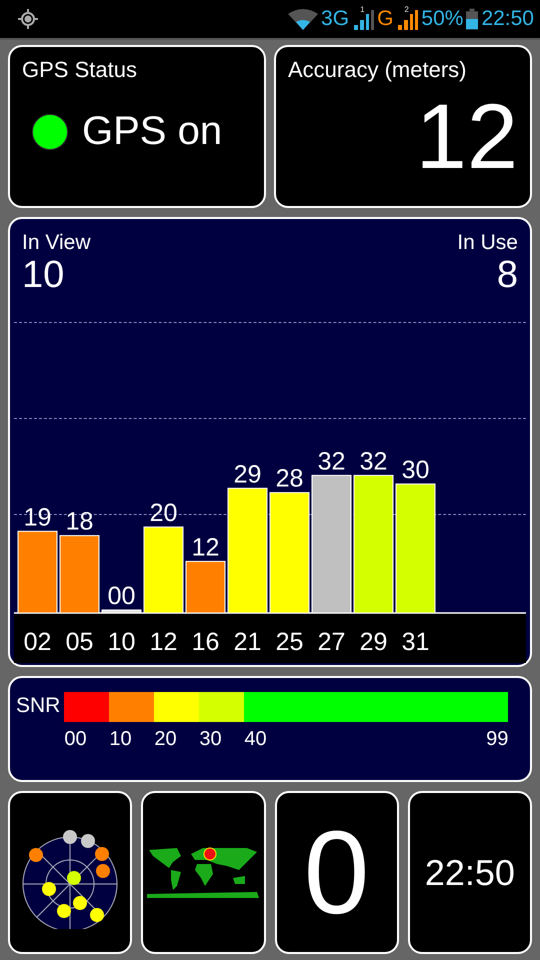 The width and height of the screenshot is (540, 960). What do you see at coordinates (442, 19) in the screenshot?
I see `battery-percent: 50%` at bounding box center [442, 19].